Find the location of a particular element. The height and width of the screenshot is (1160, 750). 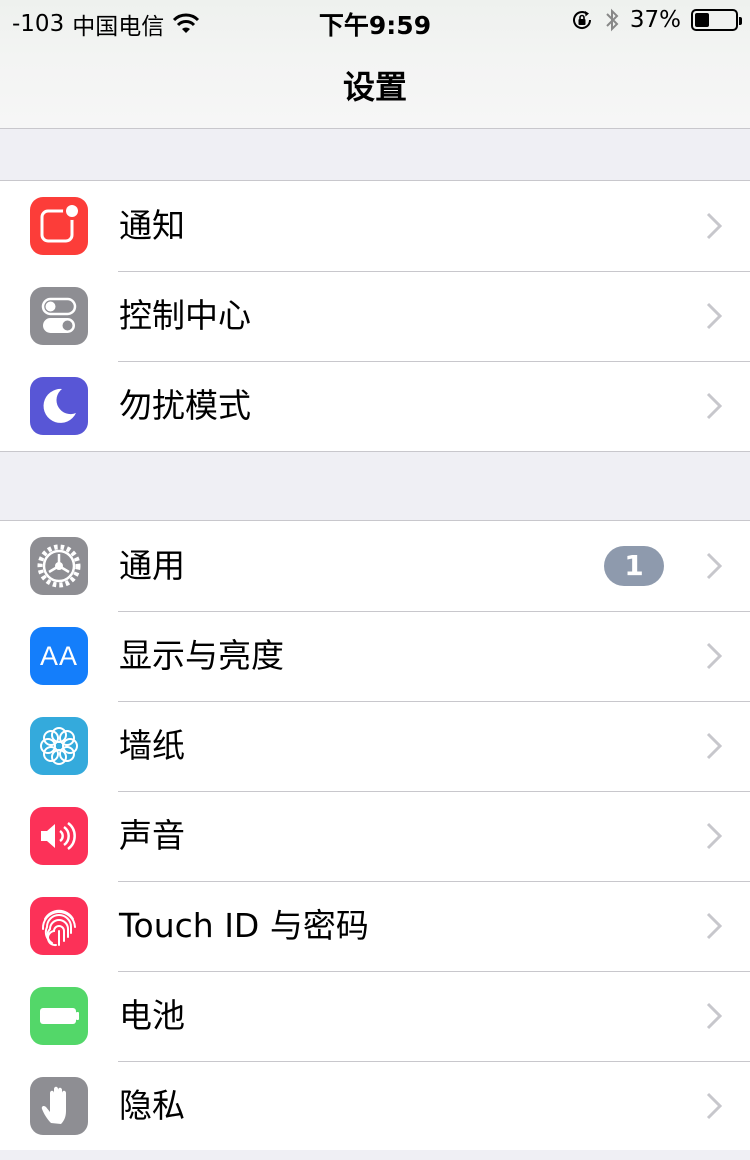

fingerprint-icon is located at coordinates (59, 926).